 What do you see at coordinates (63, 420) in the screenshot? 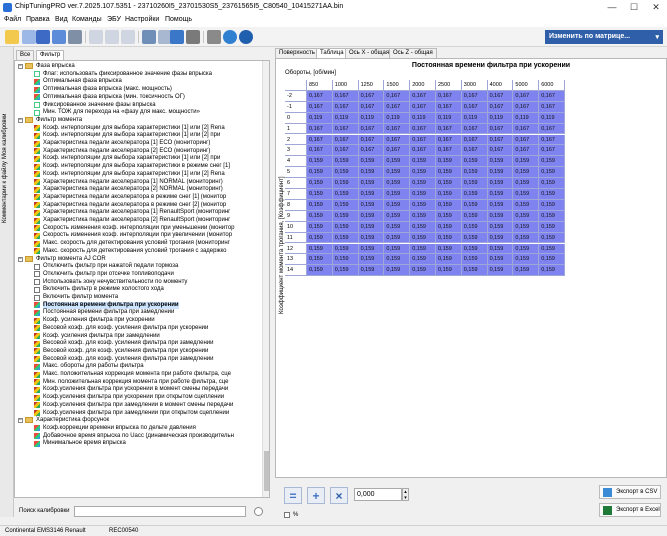
I see `tree-folder: − Характеристика форсунок` at bounding box center [63, 420].